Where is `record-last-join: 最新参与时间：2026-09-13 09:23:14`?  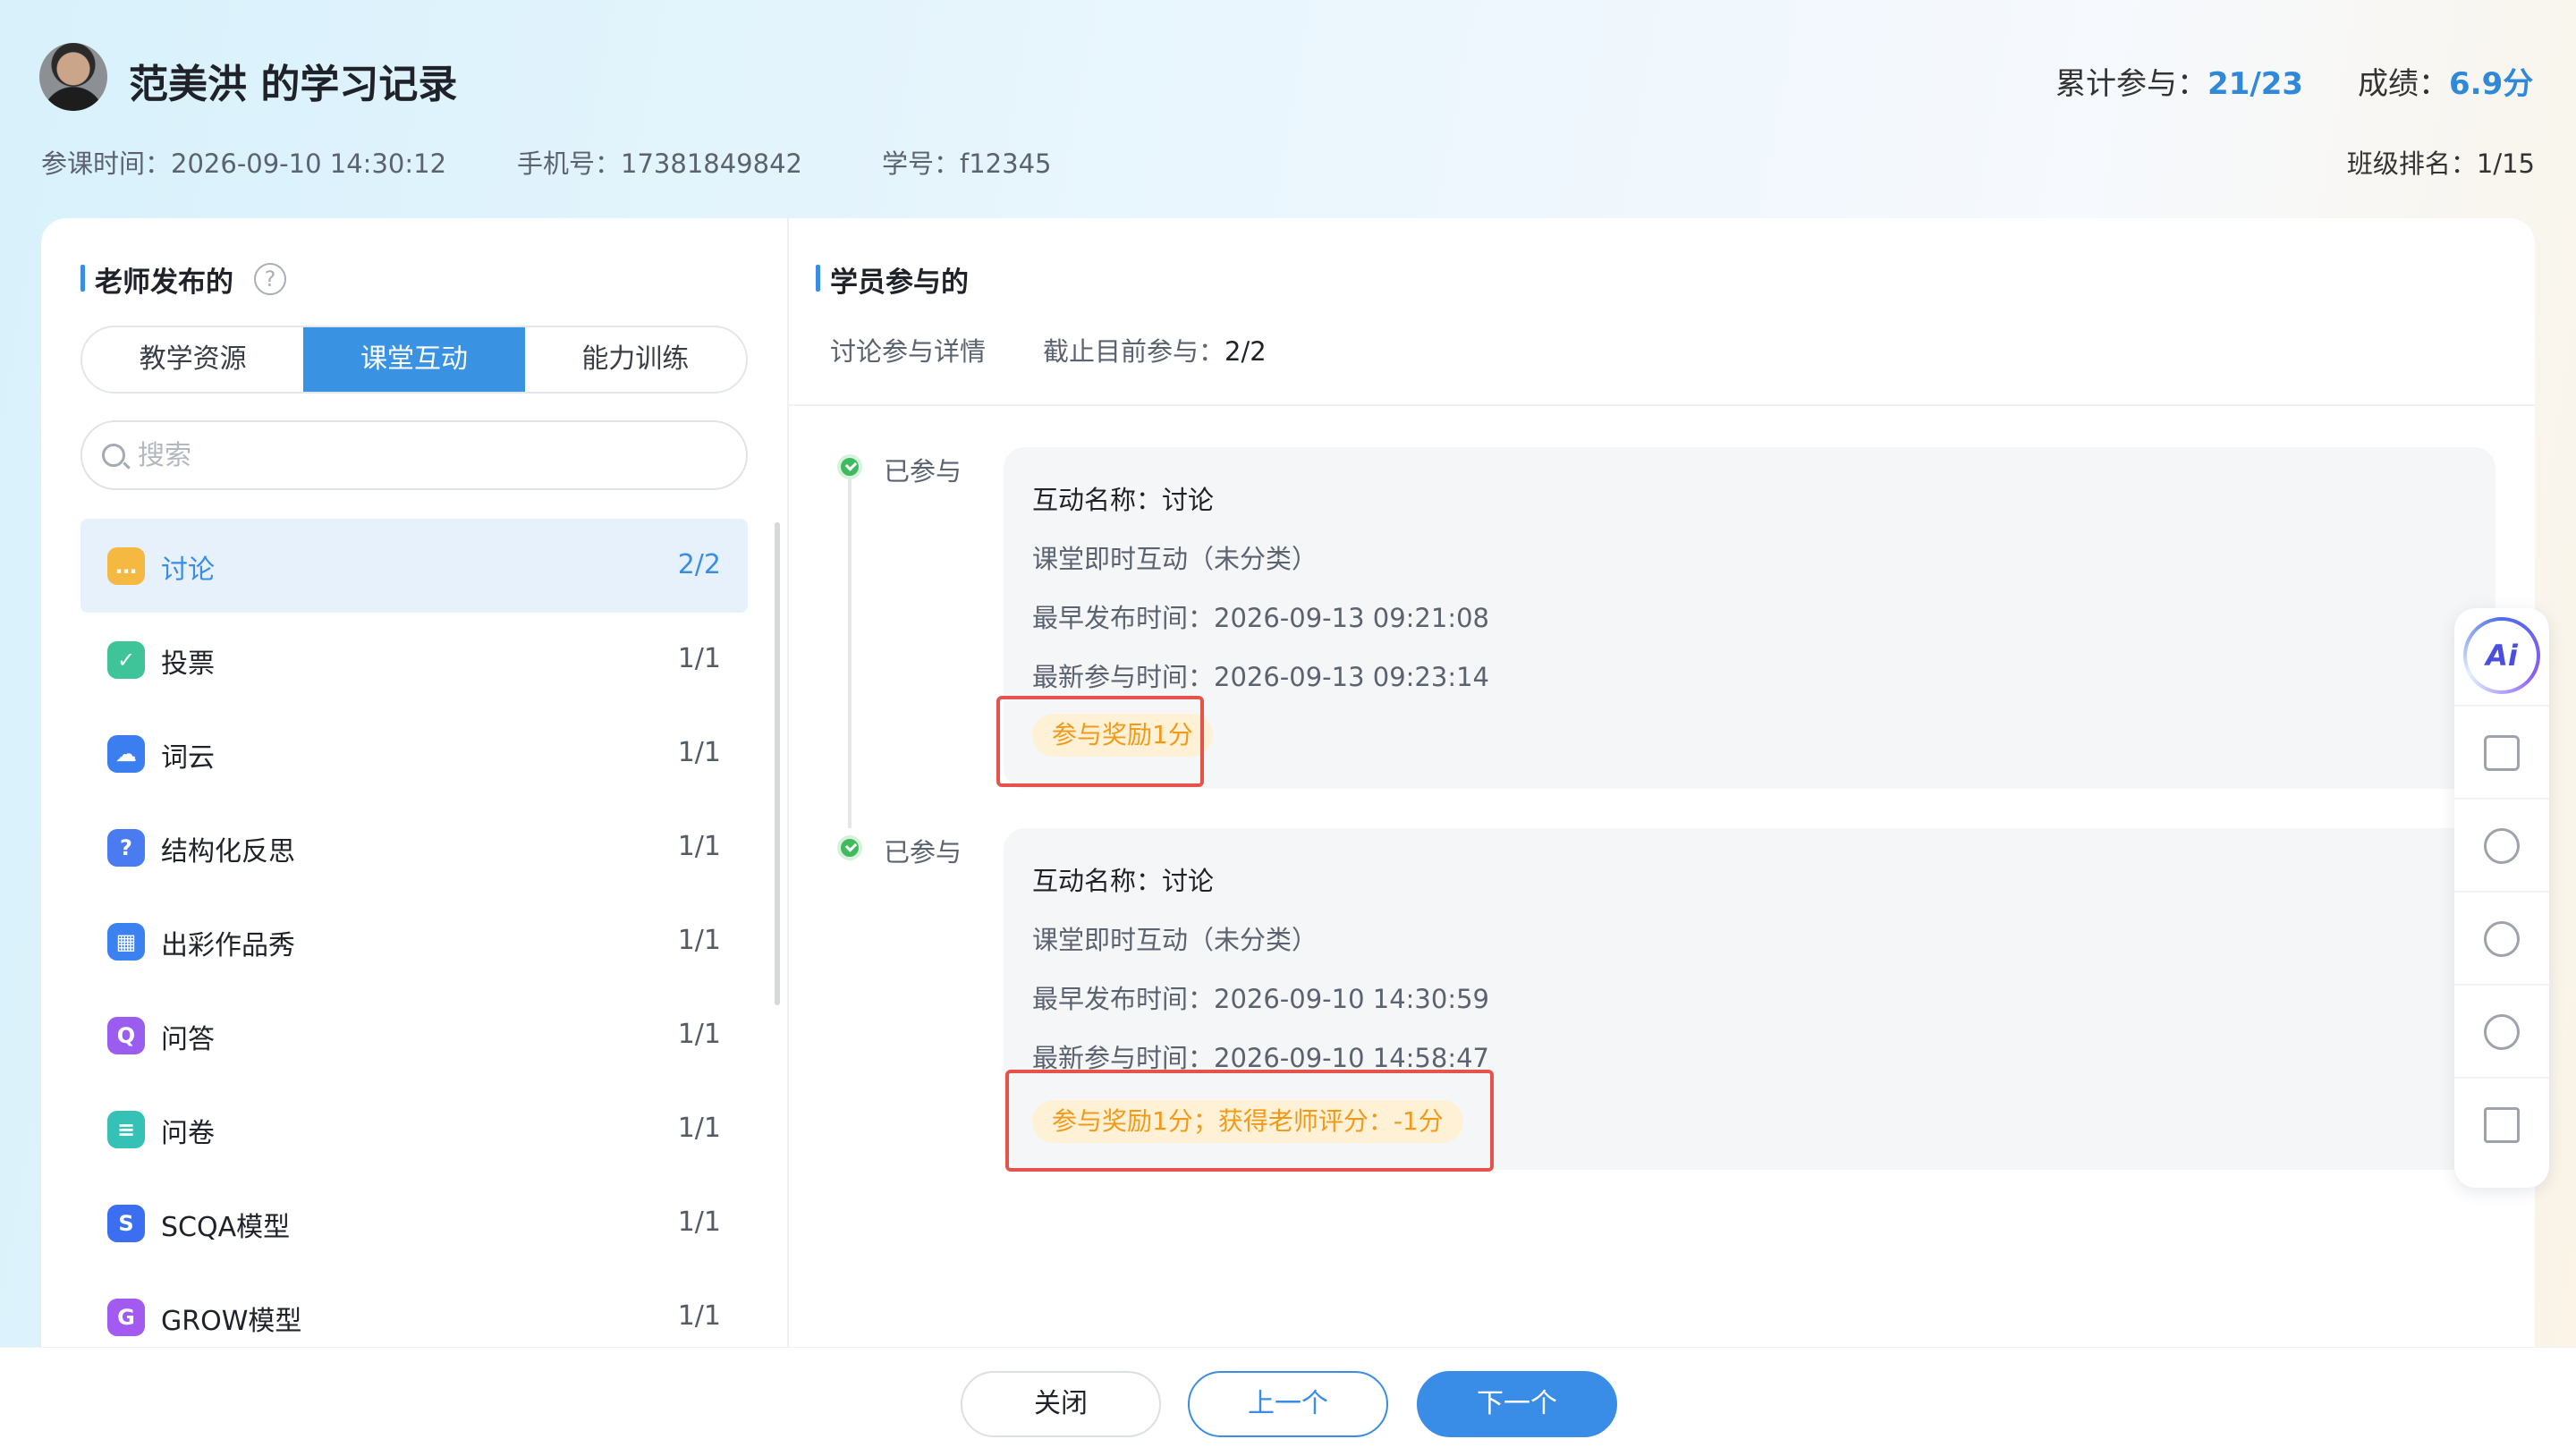
record-last-join: 最新参与时间：2026-09-13 09:23:14 is located at coordinates (1260, 677).